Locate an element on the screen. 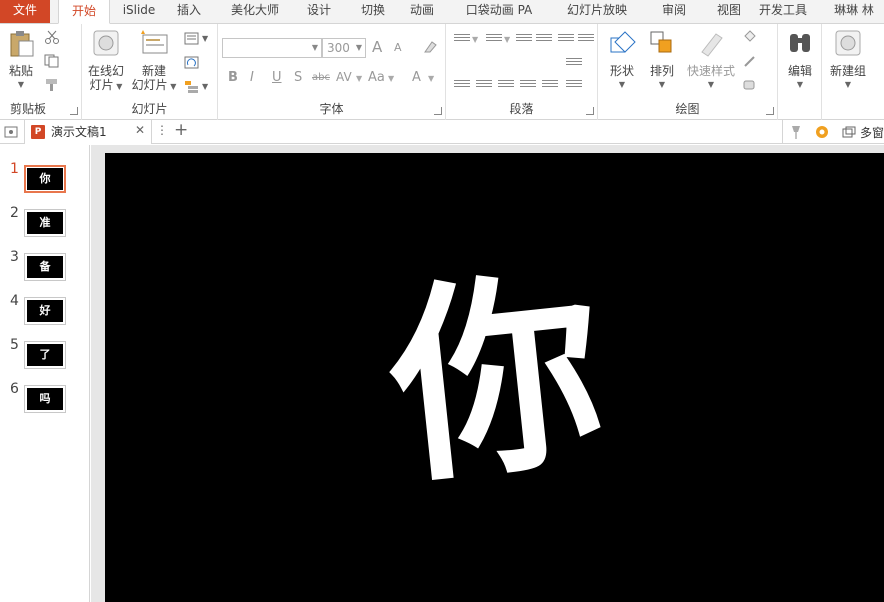 The width and height of the screenshot is (884, 602). drawing-launcher is located at coordinates (770, 111).